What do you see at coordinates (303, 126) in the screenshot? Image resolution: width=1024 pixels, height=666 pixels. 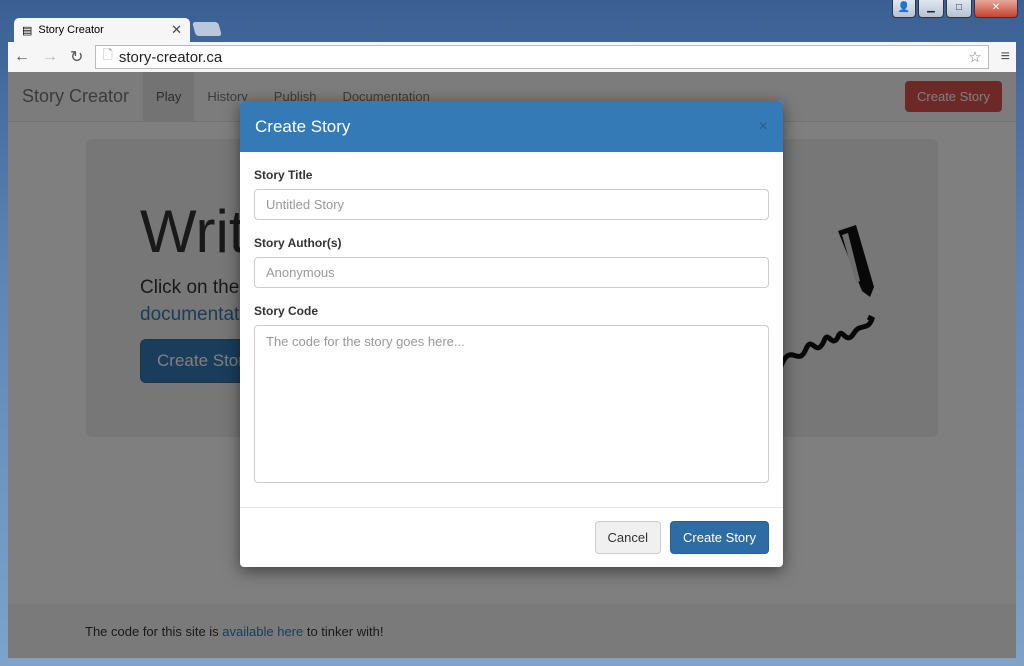 I see `modal-title: Create Story` at bounding box center [303, 126].